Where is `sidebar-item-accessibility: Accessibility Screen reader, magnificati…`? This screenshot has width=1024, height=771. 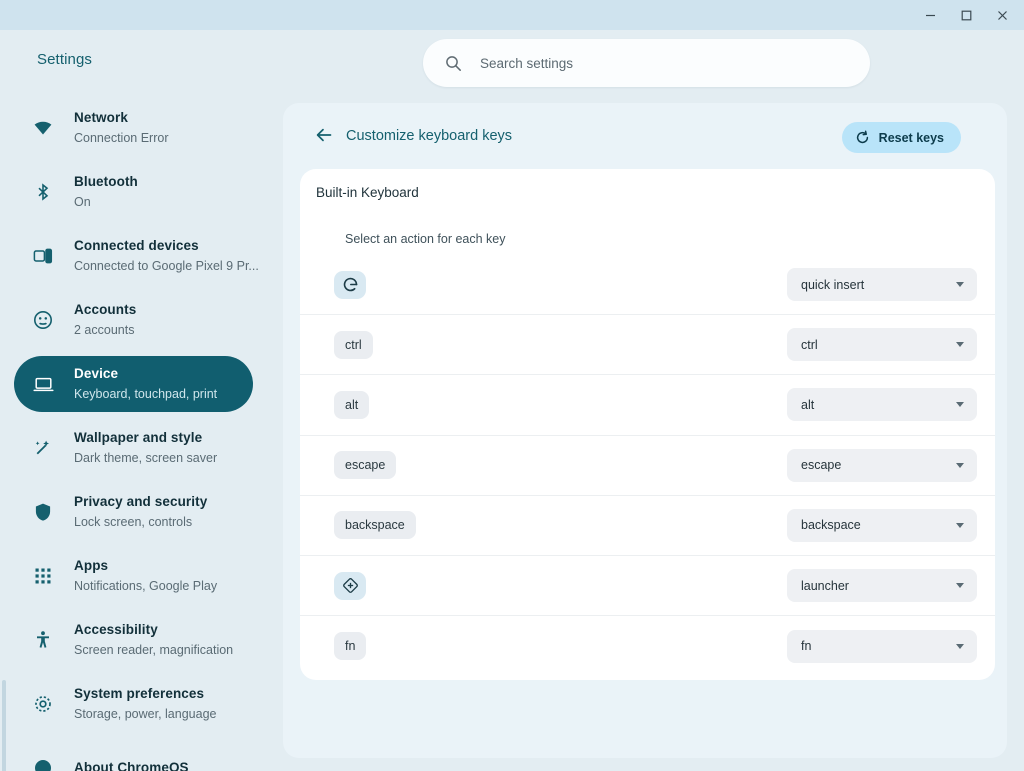 sidebar-item-accessibility: Accessibility Screen reader, magnificati… is located at coordinates (133, 640).